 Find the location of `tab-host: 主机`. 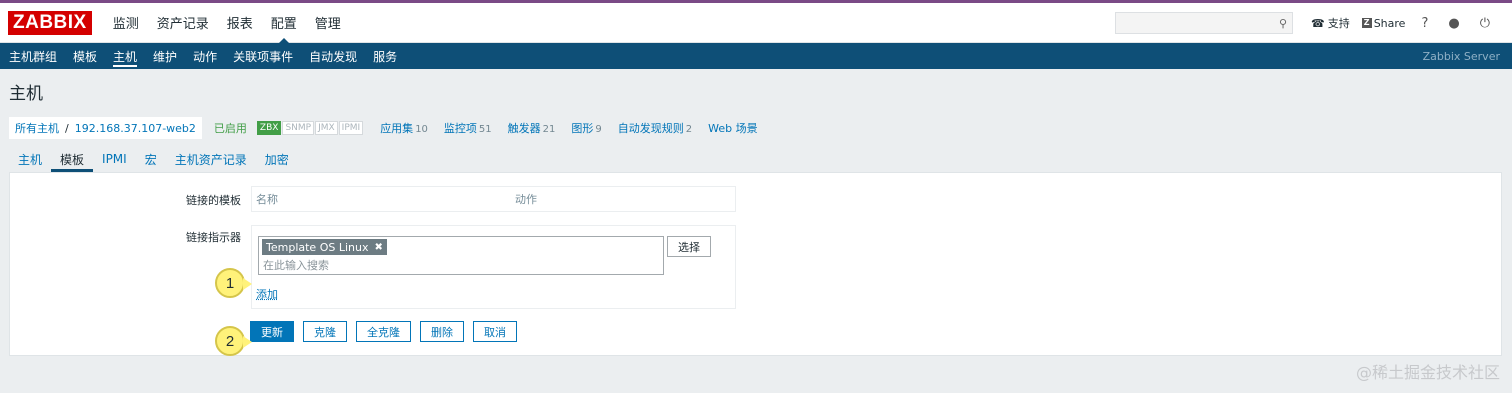

tab-host: 主机 is located at coordinates (30, 159).